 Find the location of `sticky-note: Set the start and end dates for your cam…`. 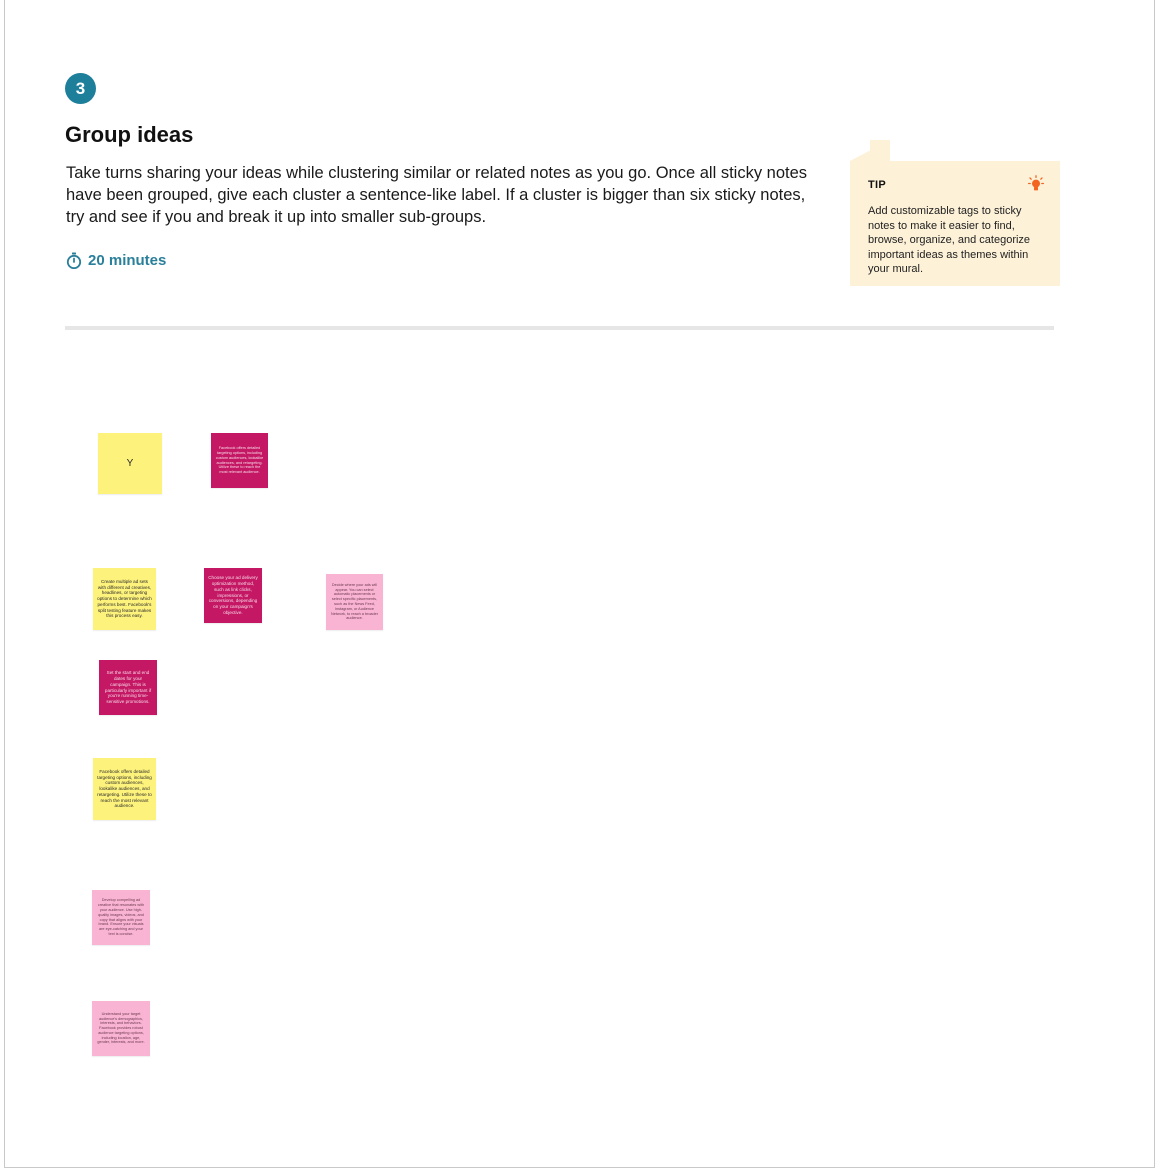

sticky-note: Set the start and end dates for your cam… is located at coordinates (128, 687).